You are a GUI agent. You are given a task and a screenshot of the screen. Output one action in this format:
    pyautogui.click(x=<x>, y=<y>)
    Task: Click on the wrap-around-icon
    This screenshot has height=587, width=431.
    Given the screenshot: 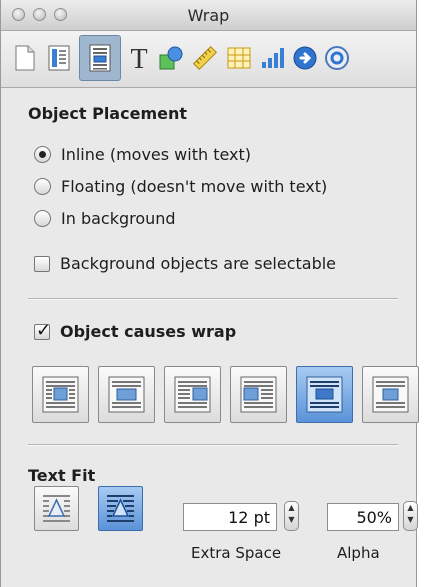 What is the action you would take?
    pyautogui.click(x=126, y=394)
    